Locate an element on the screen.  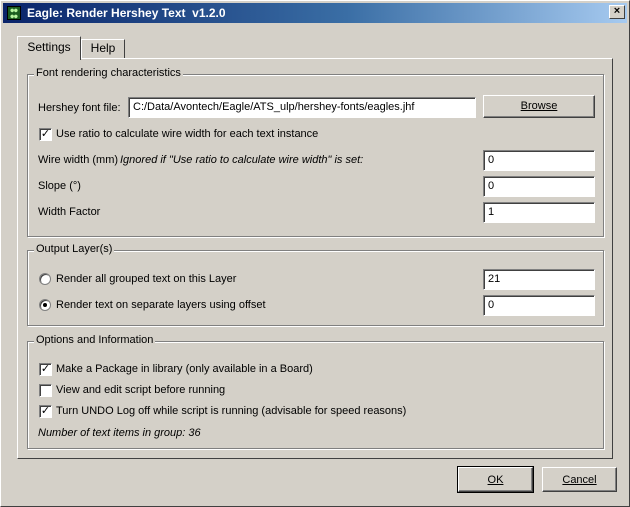
ok-button-label: OK is located at coordinates (495, 480).